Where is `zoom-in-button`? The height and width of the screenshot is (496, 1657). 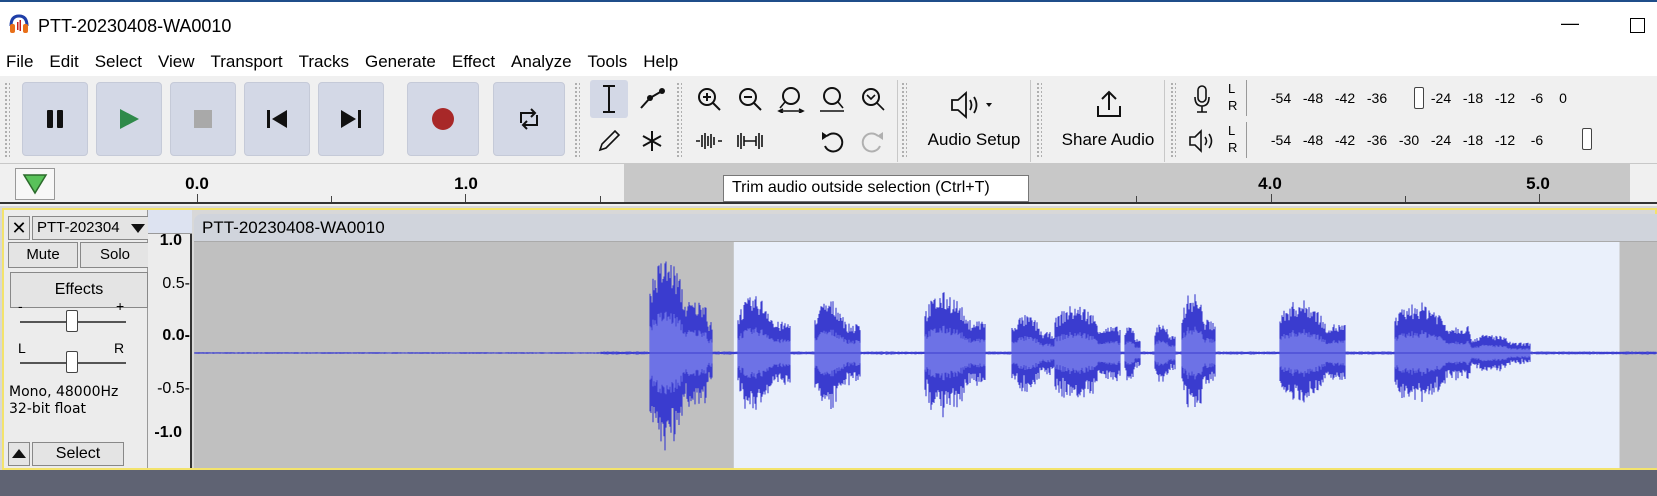
zoom-in-button is located at coordinates (709, 99).